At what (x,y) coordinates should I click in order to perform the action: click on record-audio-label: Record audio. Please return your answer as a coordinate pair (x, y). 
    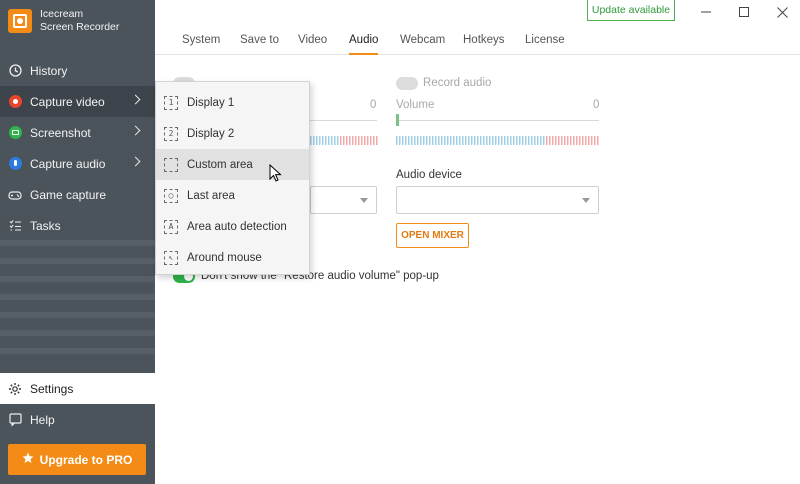
    Looking at the image, I should click on (457, 83).